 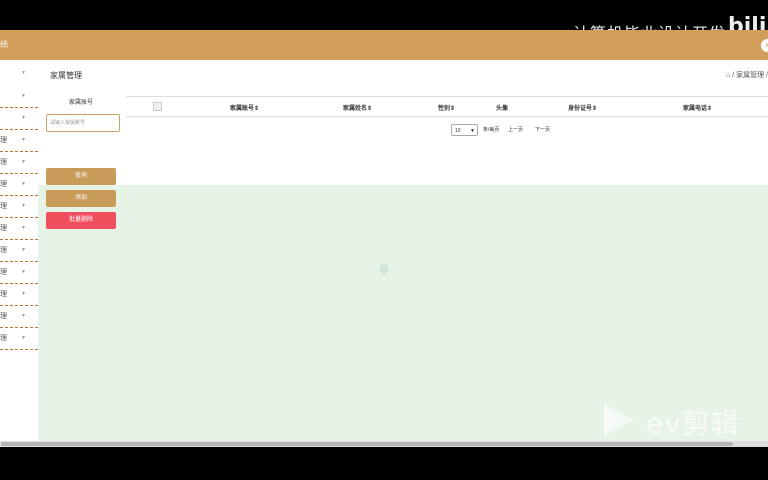 What do you see at coordinates (384, 269) in the screenshot?
I see `loading-spinner` at bounding box center [384, 269].